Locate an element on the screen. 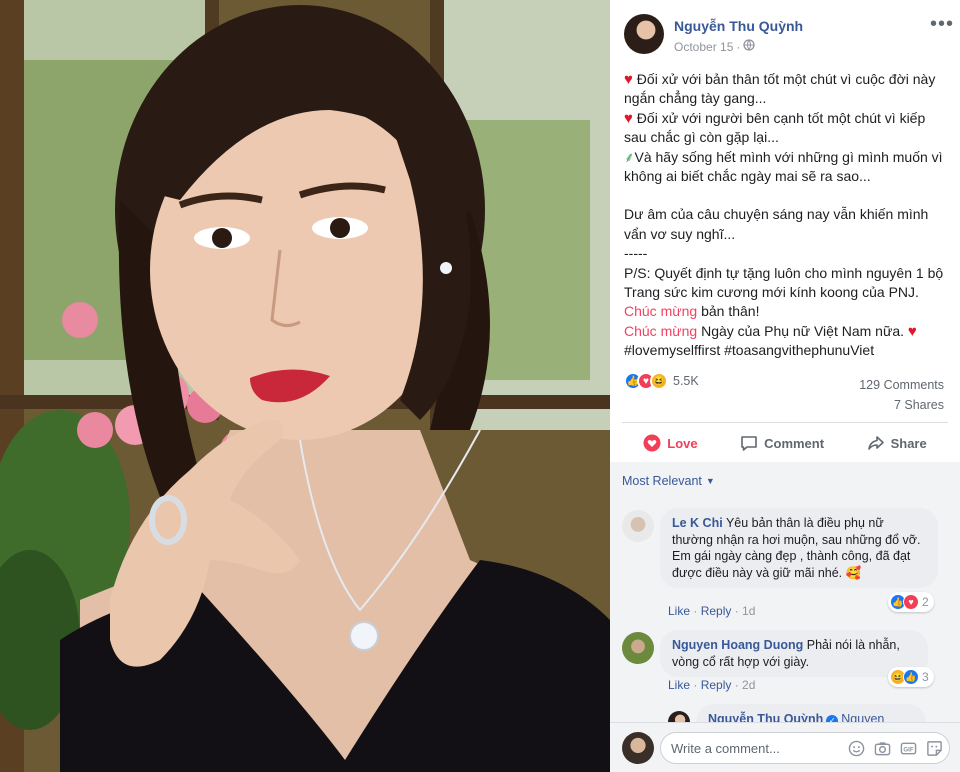 The image size is (960, 772). svg-text: GIF is located at coordinates (908, 749).